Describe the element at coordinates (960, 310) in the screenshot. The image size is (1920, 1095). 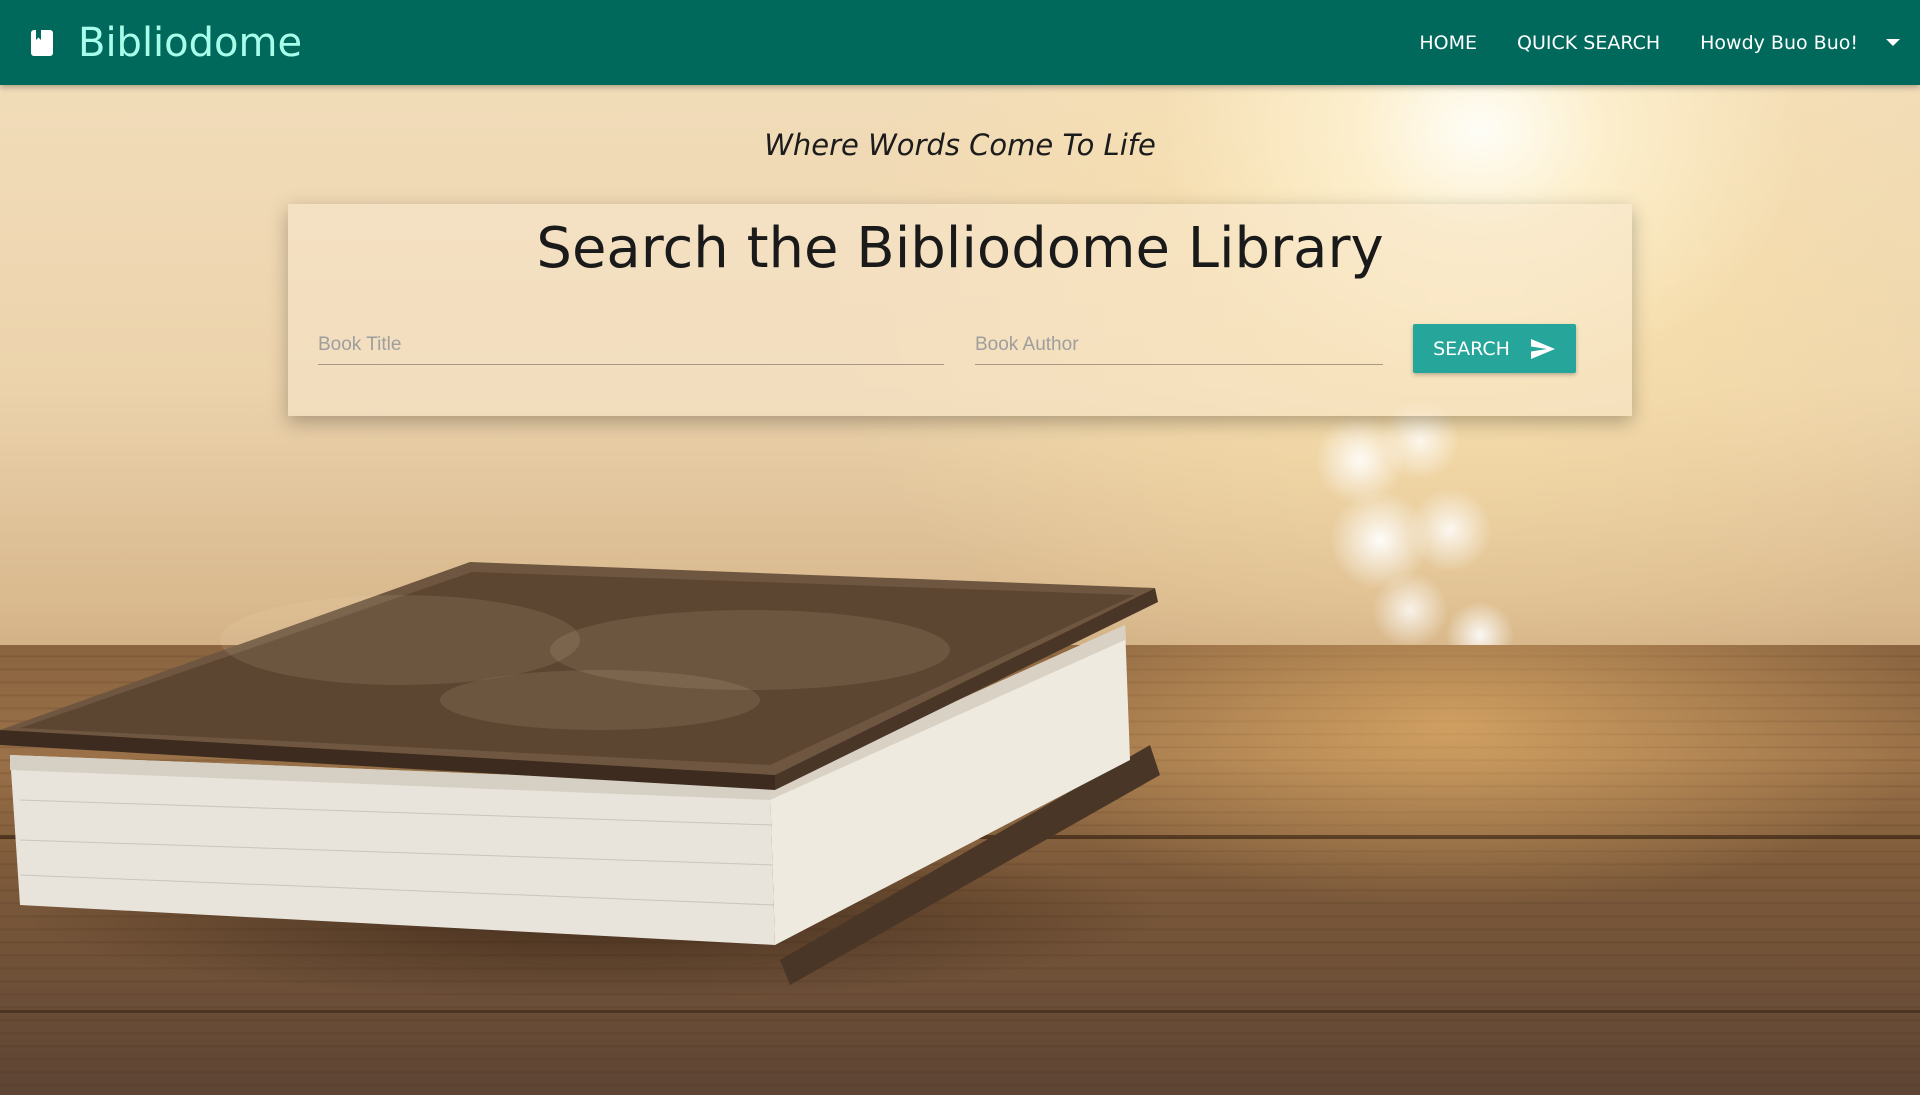
I see `search-card: Search the Bibliodome Library SEARCH` at that location.